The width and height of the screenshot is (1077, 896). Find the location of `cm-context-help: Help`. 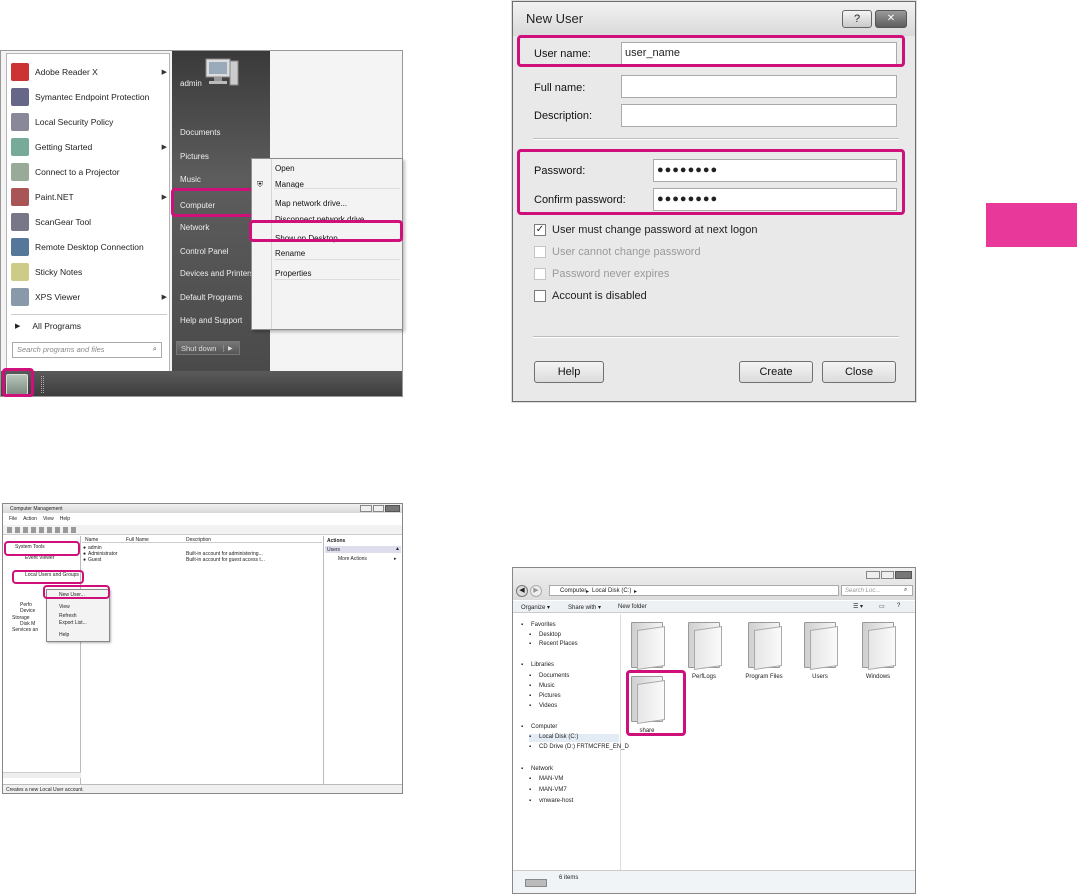

cm-context-help: Help is located at coordinates (64, 635).